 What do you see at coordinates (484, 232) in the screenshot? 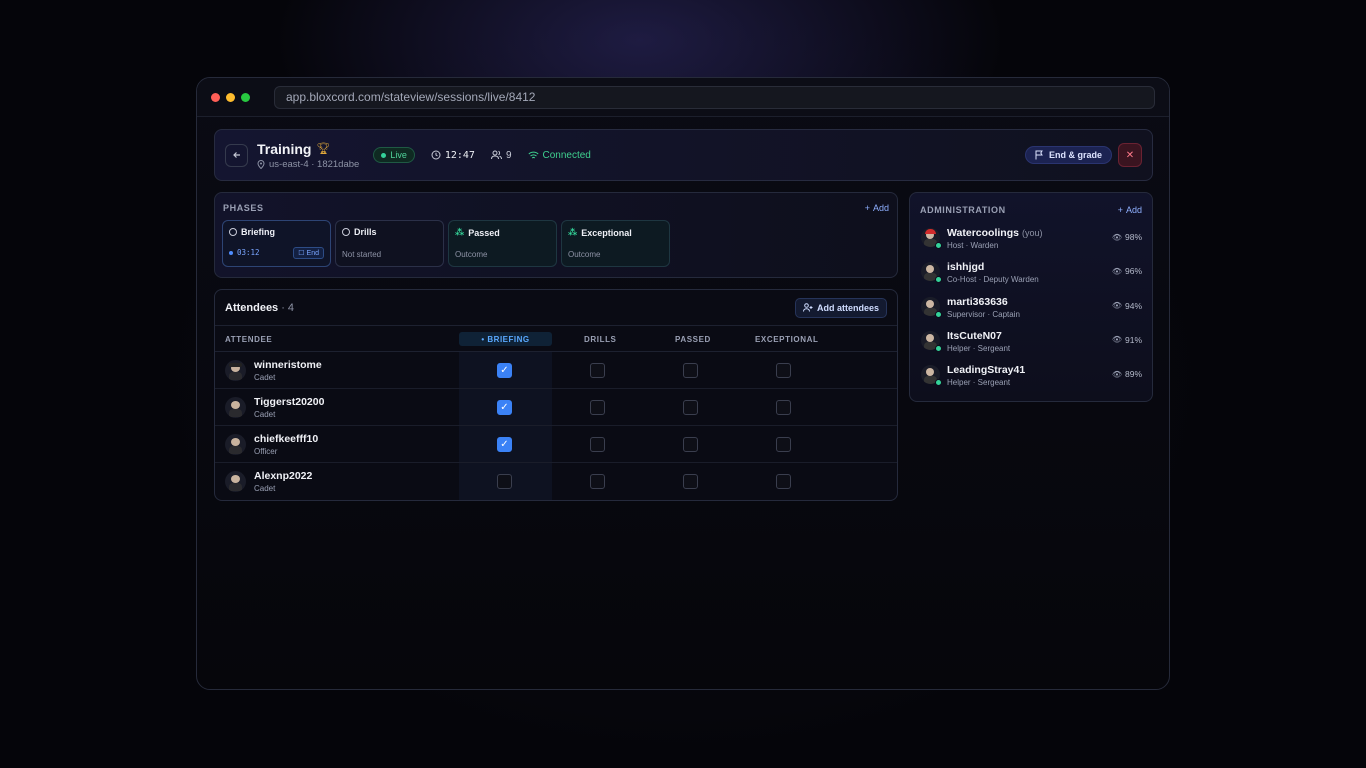
I see `phase-name: Passed` at bounding box center [484, 232].